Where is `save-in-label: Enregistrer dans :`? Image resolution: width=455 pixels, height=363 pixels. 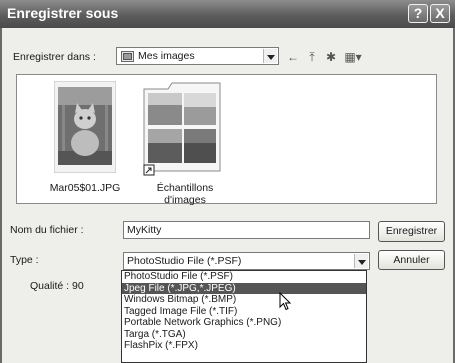
save-in-label: Enregistrer dans : is located at coordinates (54, 57).